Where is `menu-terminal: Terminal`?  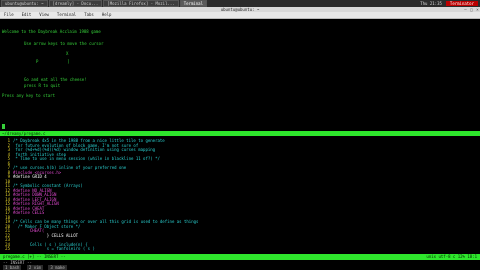 menu-terminal: Terminal is located at coordinates (66, 15).